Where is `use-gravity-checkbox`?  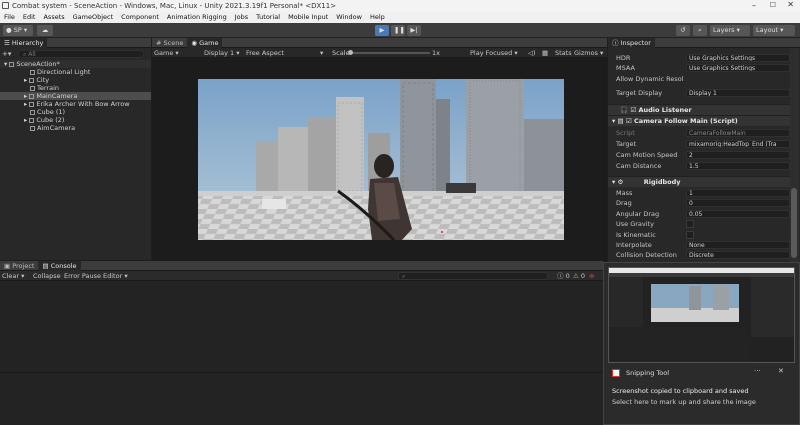 use-gravity-checkbox is located at coordinates (690, 224).